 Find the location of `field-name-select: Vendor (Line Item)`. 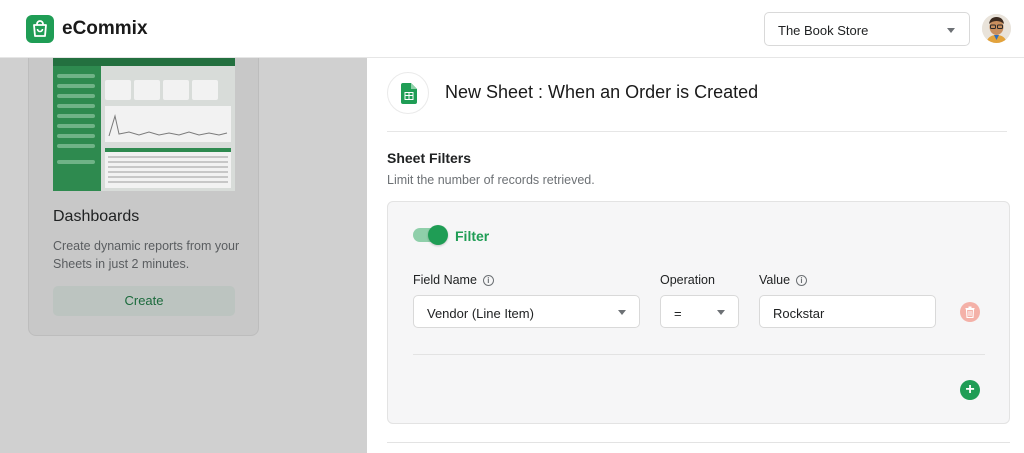

field-name-select: Vendor (Line Item) is located at coordinates (526, 311).